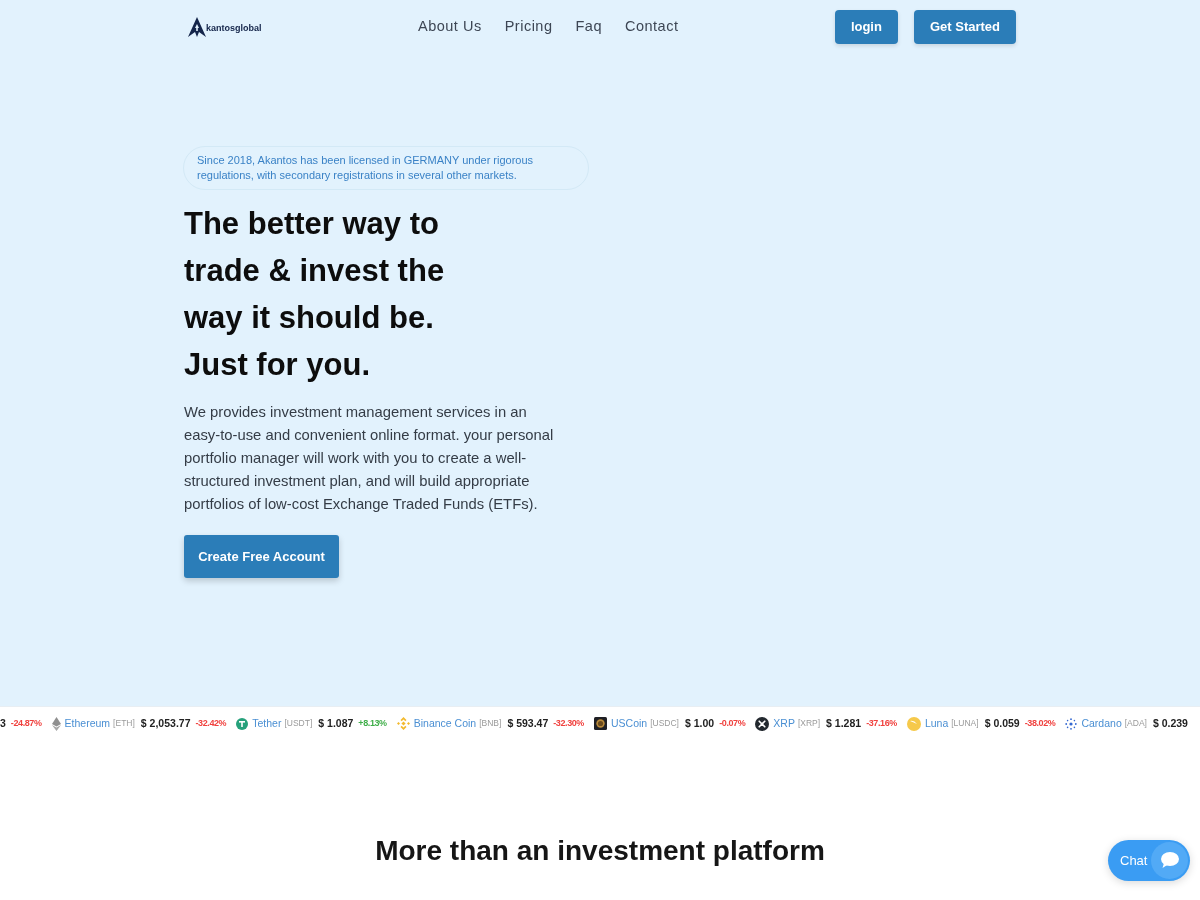  I want to click on login-button: login, so click(866, 26).